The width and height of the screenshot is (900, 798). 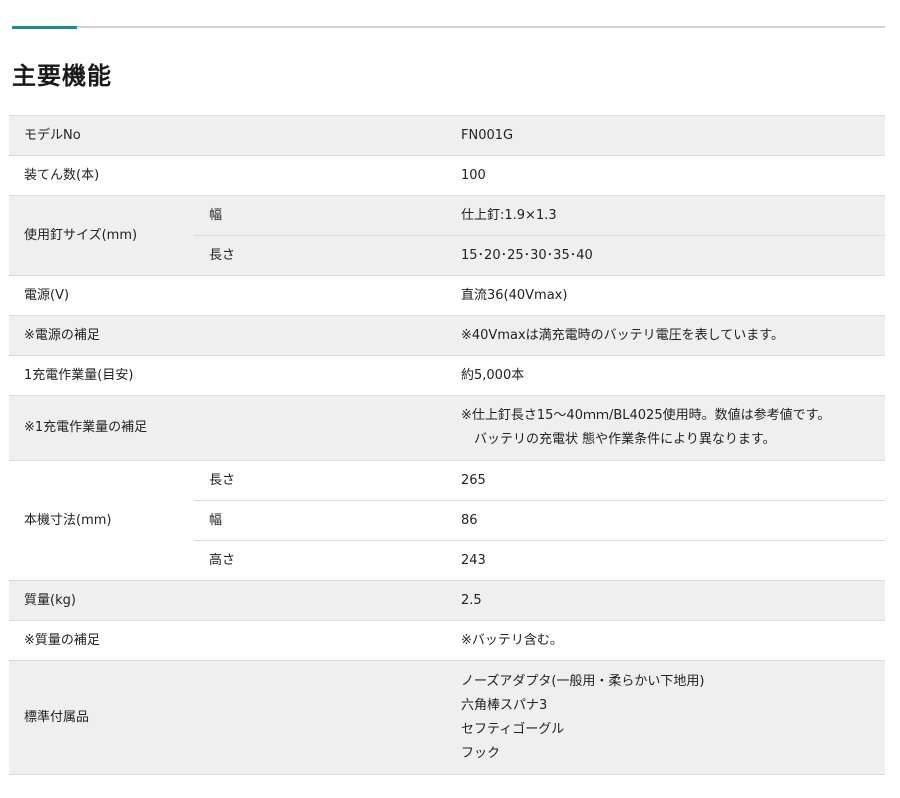 I want to click on section-top-rule, so click(x=448, y=27).